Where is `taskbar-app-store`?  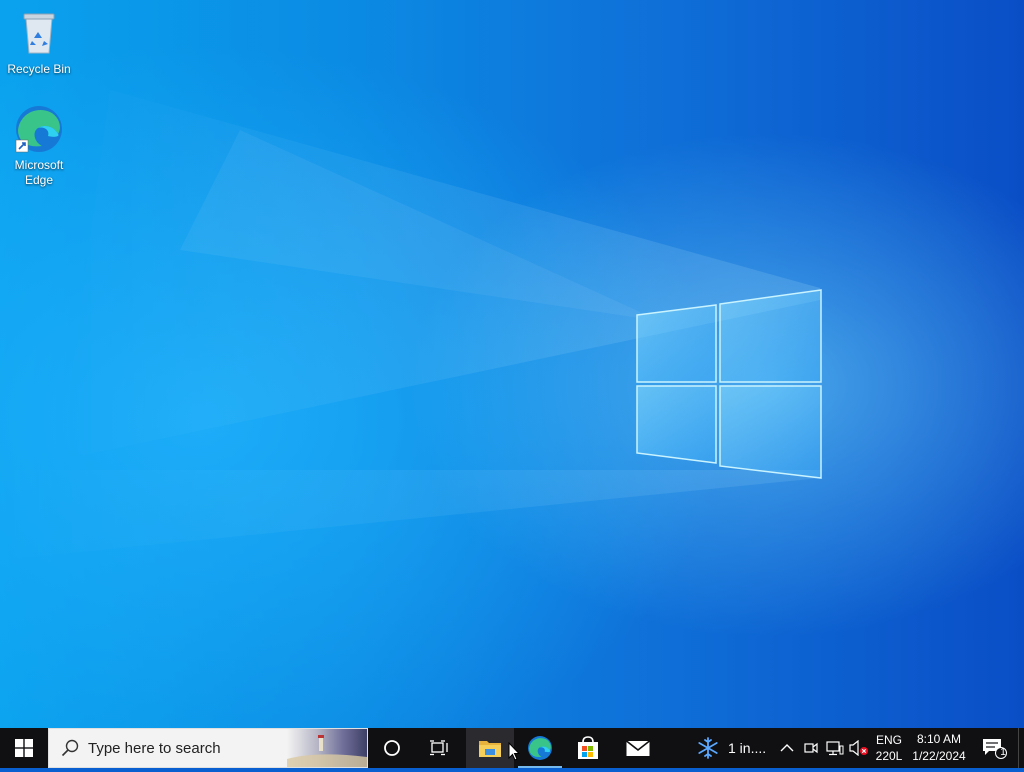
taskbar-app-store is located at coordinates (588, 748).